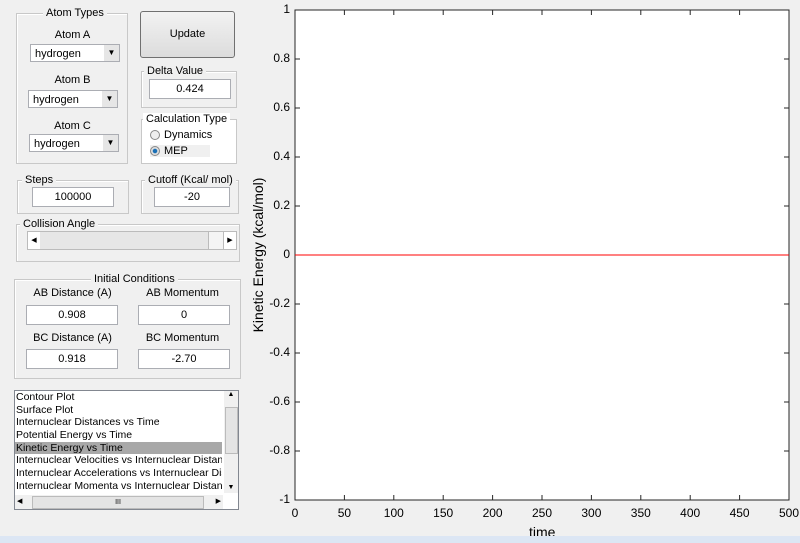 Image resolution: width=800 pixels, height=543 pixels. Describe the element at coordinates (344, 513) in the screenshot. I see `x-tick-label: 50` at that location.